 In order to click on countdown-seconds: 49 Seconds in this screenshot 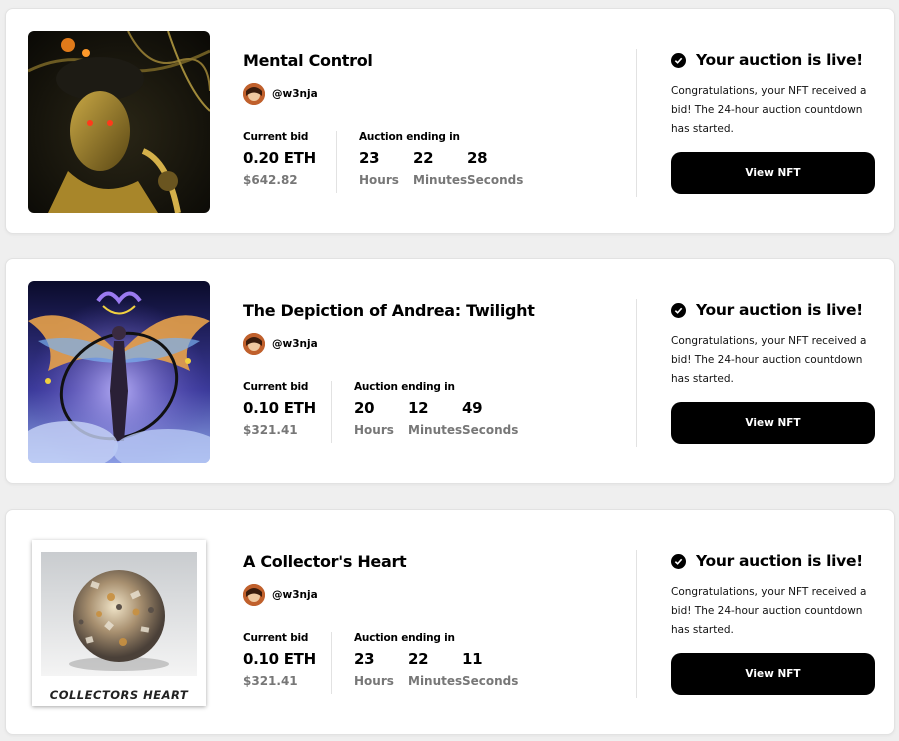, I will do `click(490, 418)`.